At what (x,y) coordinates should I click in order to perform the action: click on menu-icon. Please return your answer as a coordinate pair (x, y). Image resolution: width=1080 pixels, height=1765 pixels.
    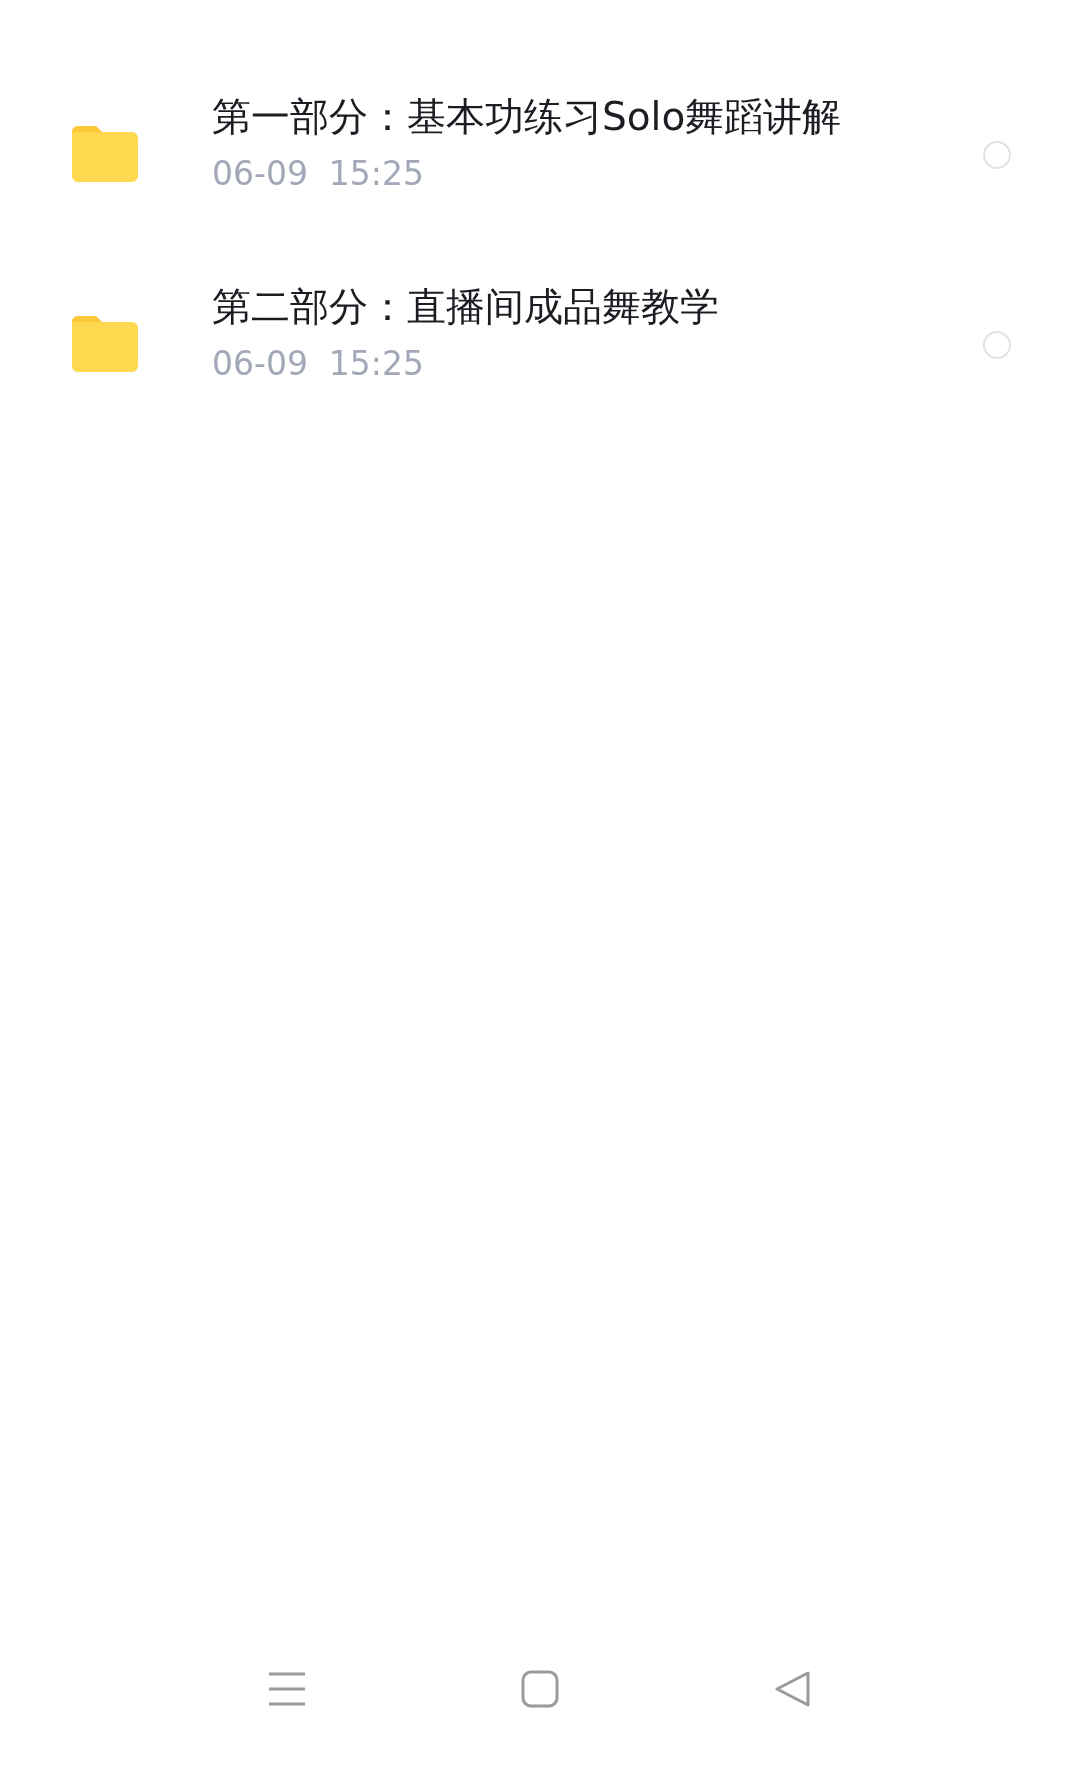
    Looking at the image, I should click on (286, 1689).